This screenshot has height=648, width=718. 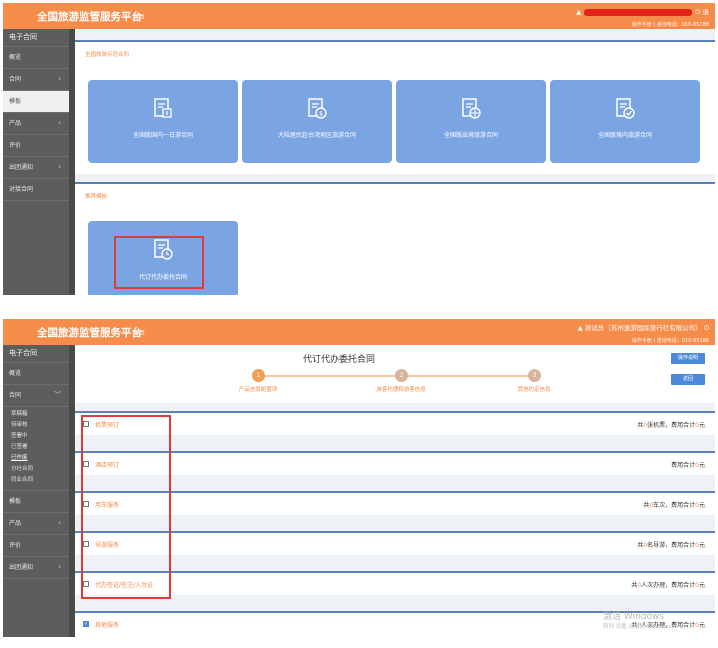 I want to click on sidebar-header: 电子合同, so click(x=36, y=38).